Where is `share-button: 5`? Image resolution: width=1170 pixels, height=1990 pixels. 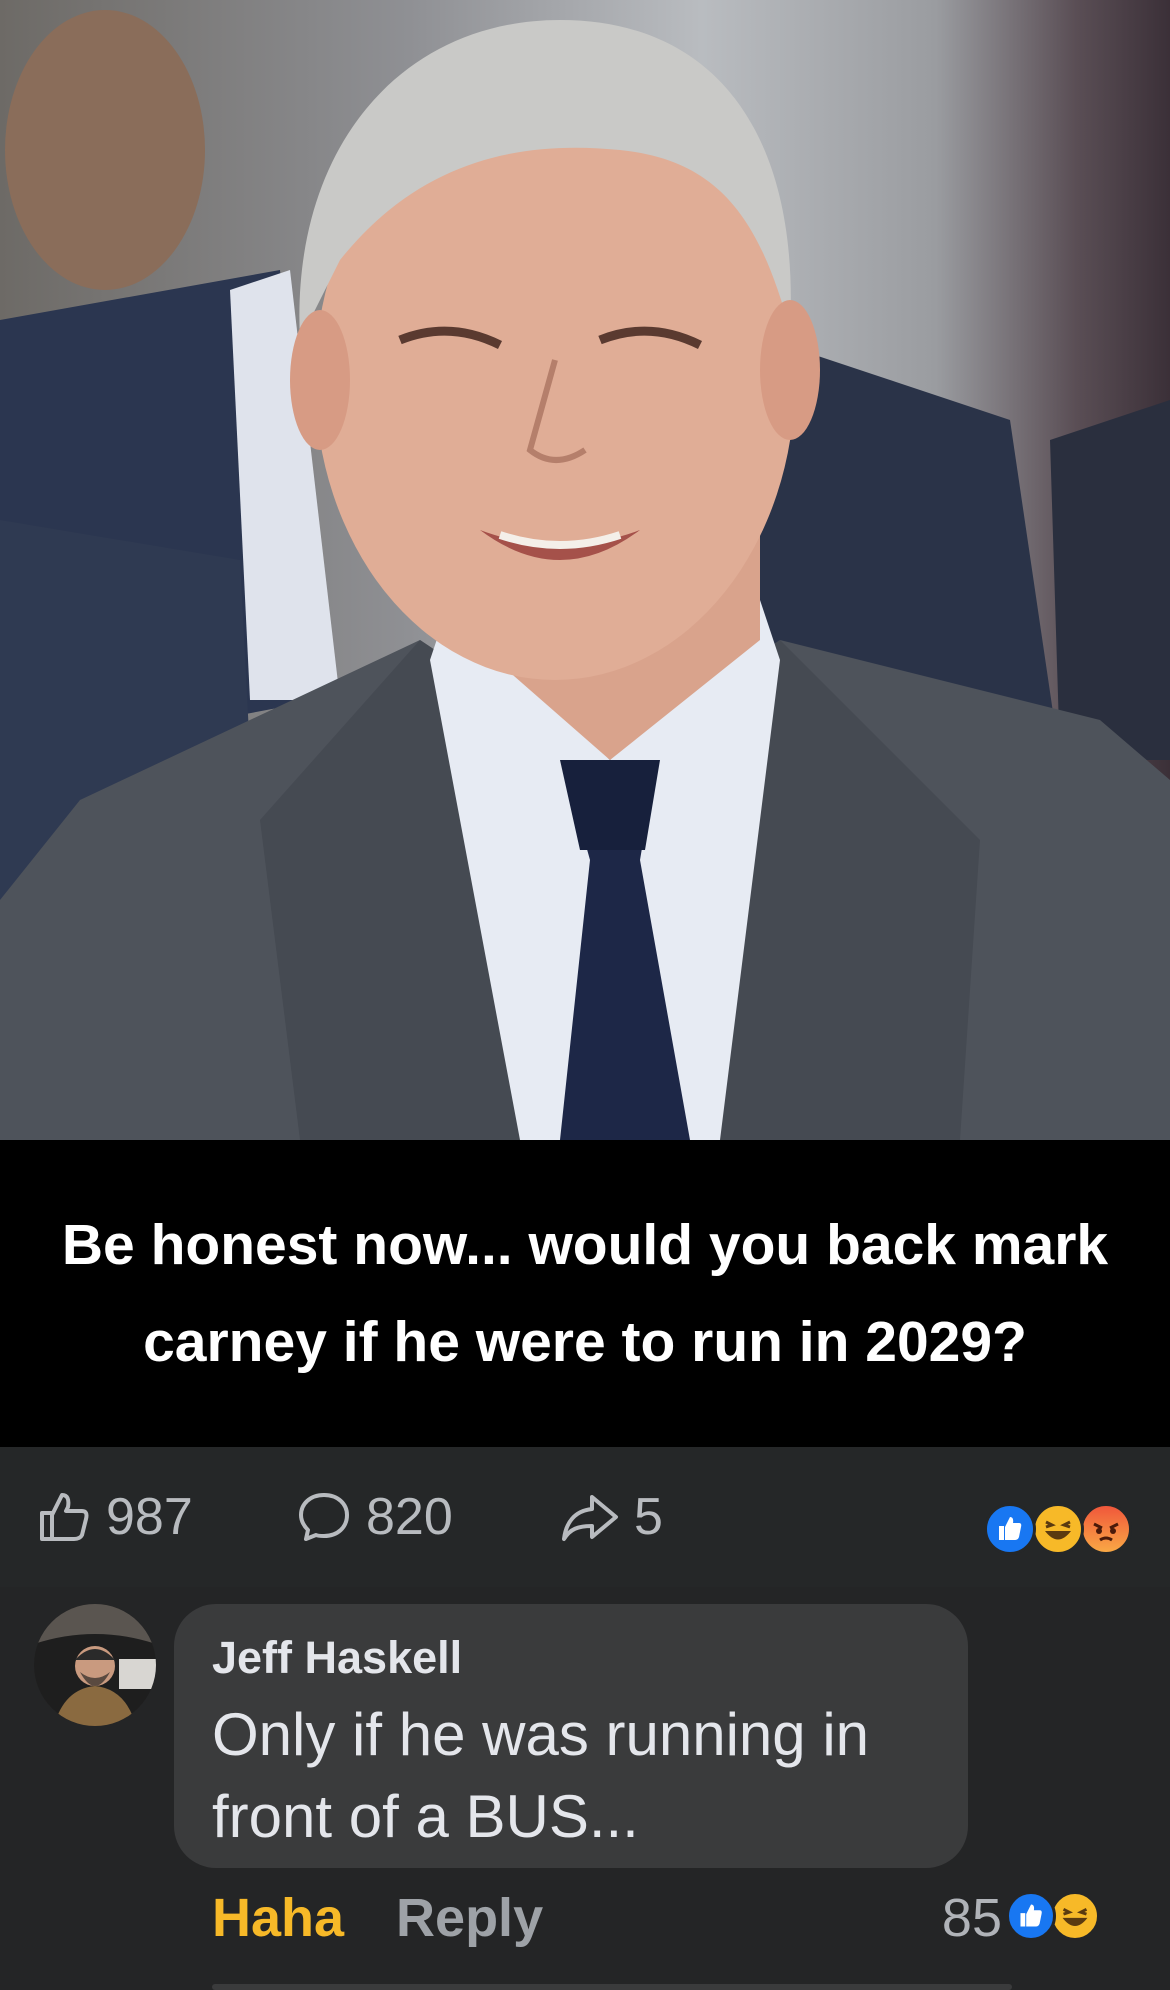
share-button: 5 is located at coordinates (611, 1517).